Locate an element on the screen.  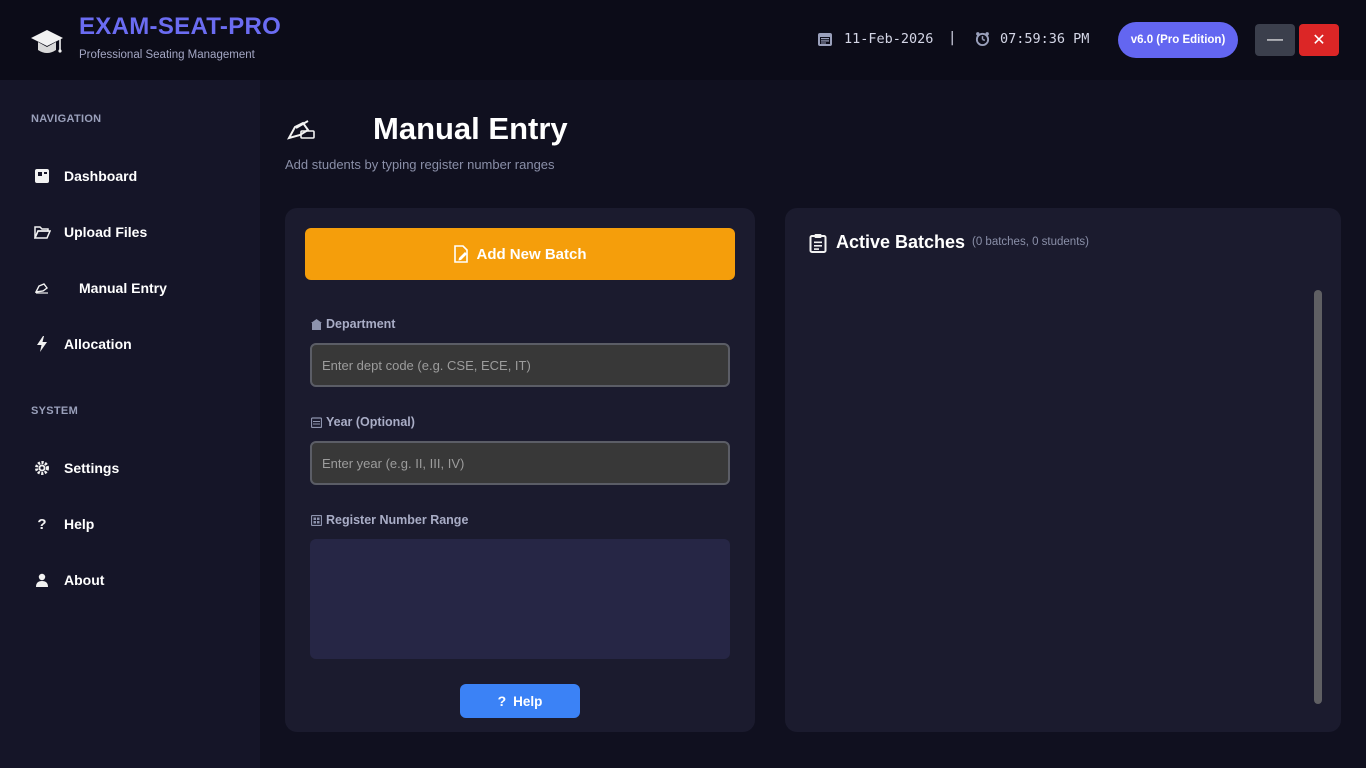
year-label: Year (Optional) is located at coordinates (363, 422).